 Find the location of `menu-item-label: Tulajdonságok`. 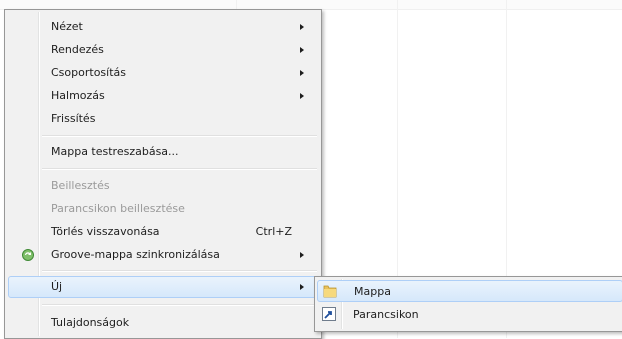

menu-item-label: Tulajdonságok is located at coordinates (90, 322).